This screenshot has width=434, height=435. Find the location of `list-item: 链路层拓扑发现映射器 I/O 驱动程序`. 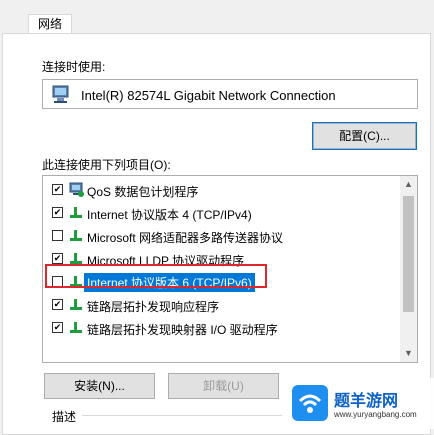

list-item: 链路层拓扑发现映射器 I/O 驱动程序 is located at coordinates (221, 328).